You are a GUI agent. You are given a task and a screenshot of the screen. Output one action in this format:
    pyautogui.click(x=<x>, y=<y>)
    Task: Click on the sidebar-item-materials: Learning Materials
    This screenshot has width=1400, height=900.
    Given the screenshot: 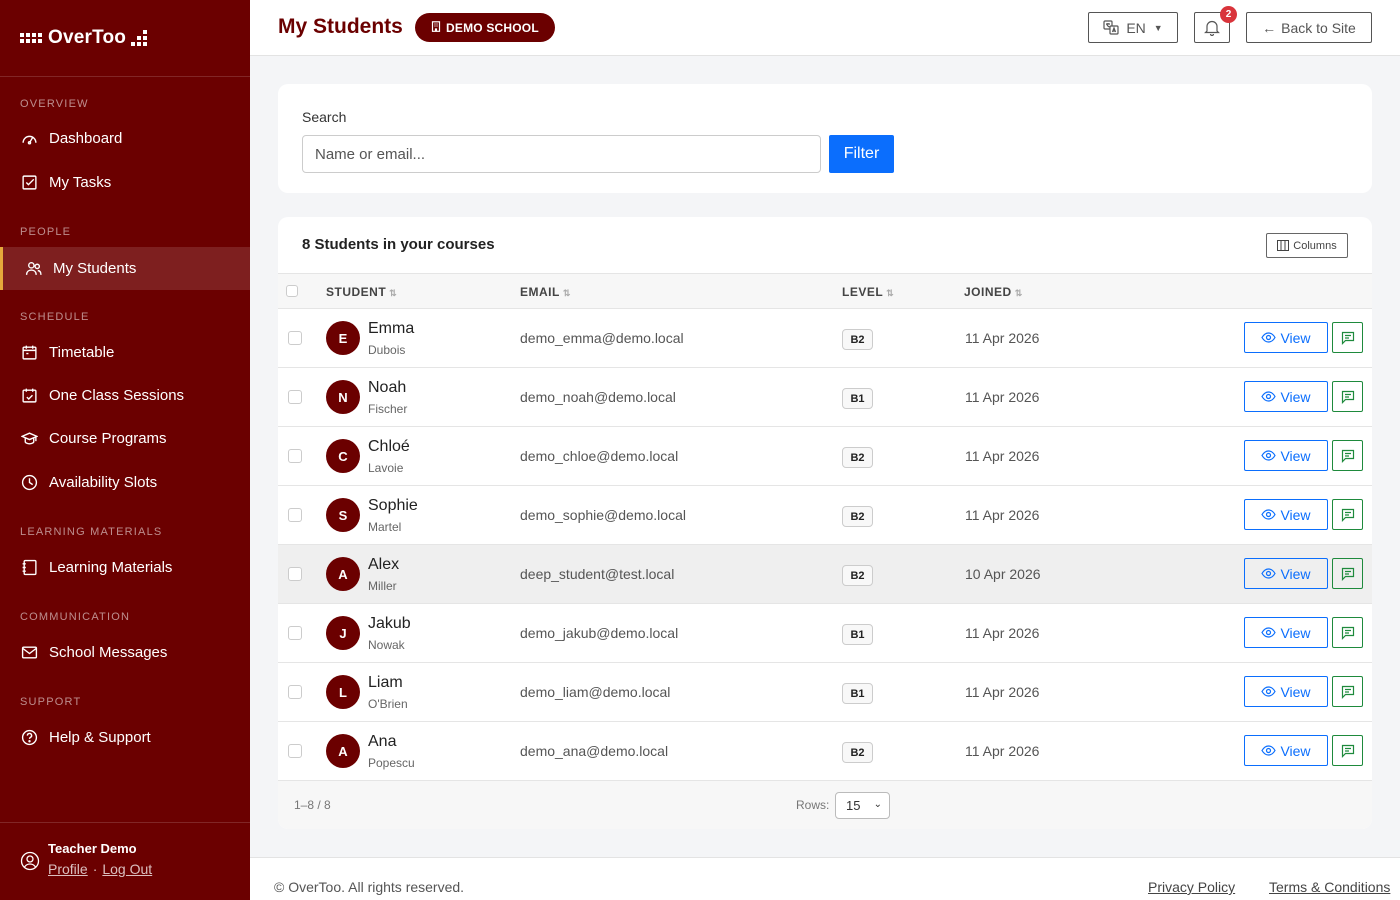 What is the action you would take?
    pyautogui.click(x=125, y=567)
    